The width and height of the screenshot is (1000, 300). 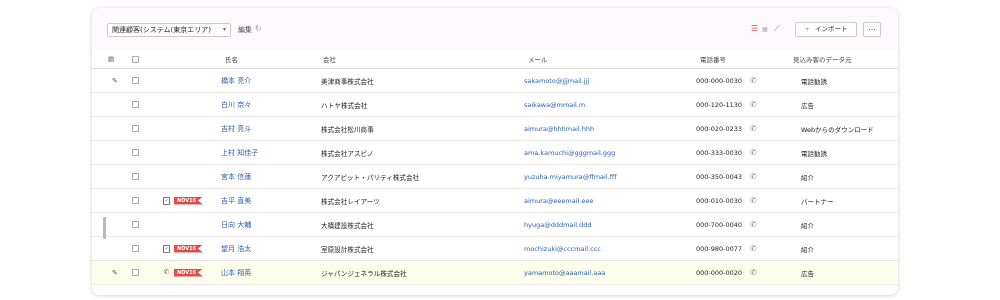 What do you see at coordinates (609, 248) in the screenshot?
I see `email-link: mochizuki@cccmail.ccc` at bounding box center [609, 248].